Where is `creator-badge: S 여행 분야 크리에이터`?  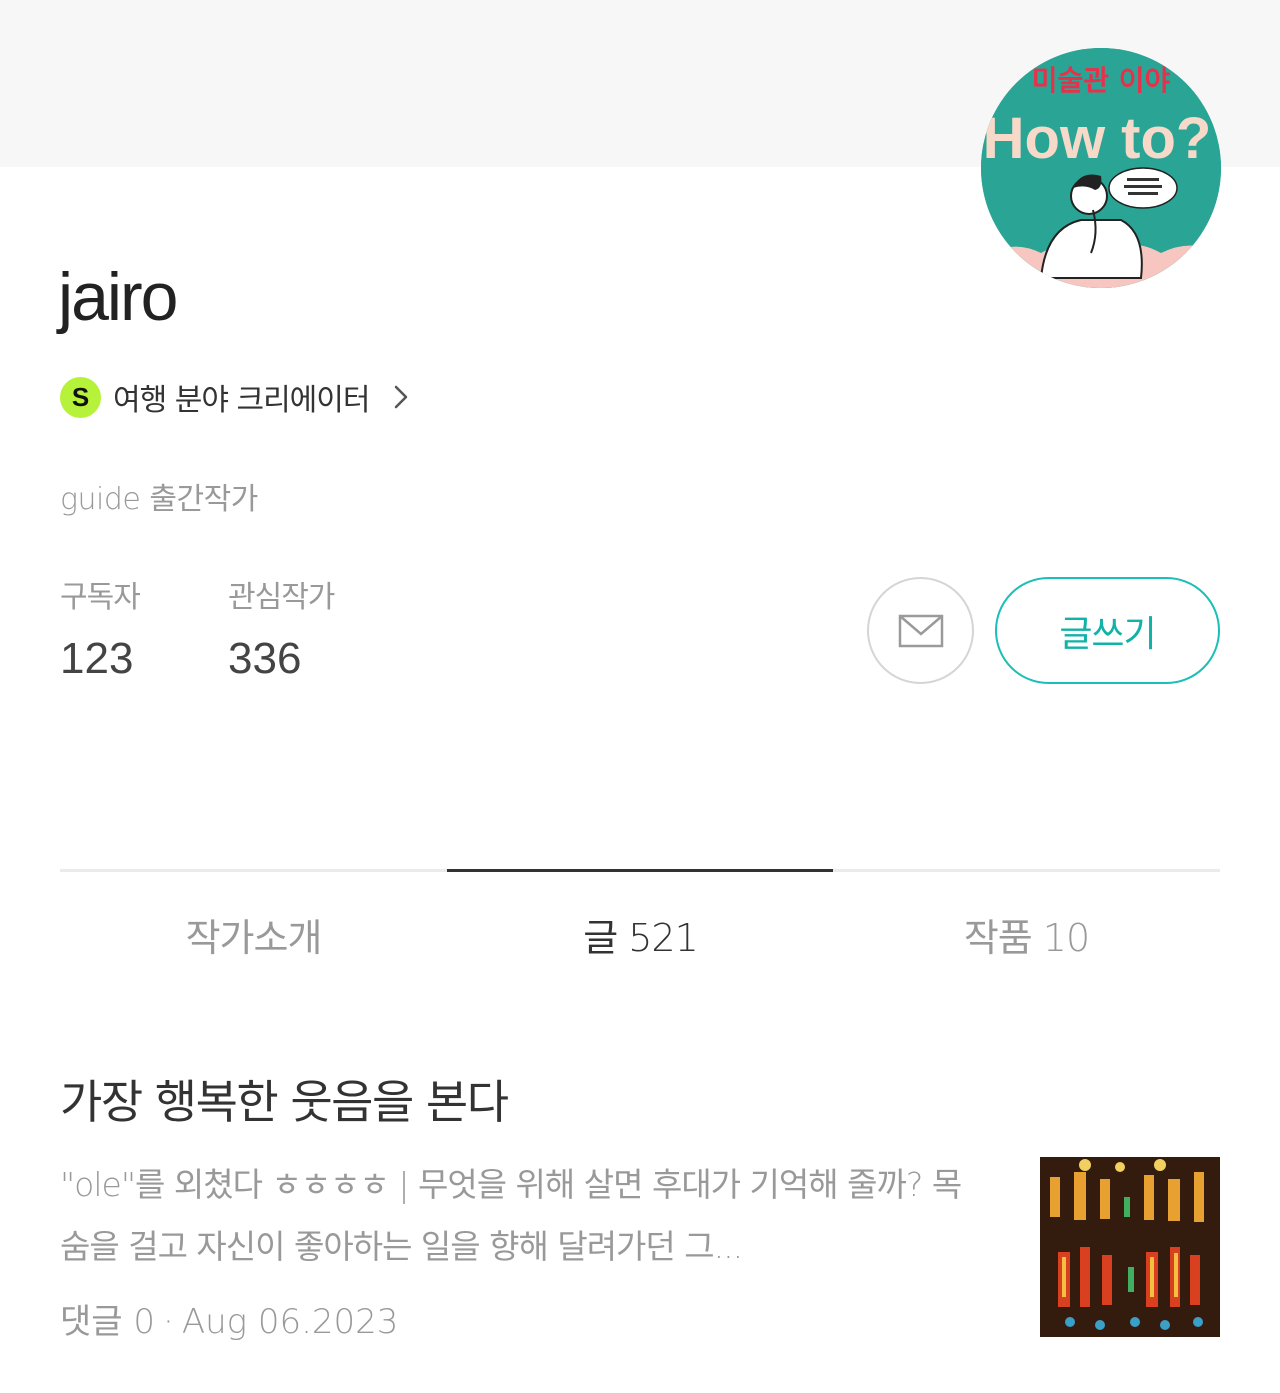
creator-badge: S 여행 분야 크리에이터 is located at coordinates (234, 397).